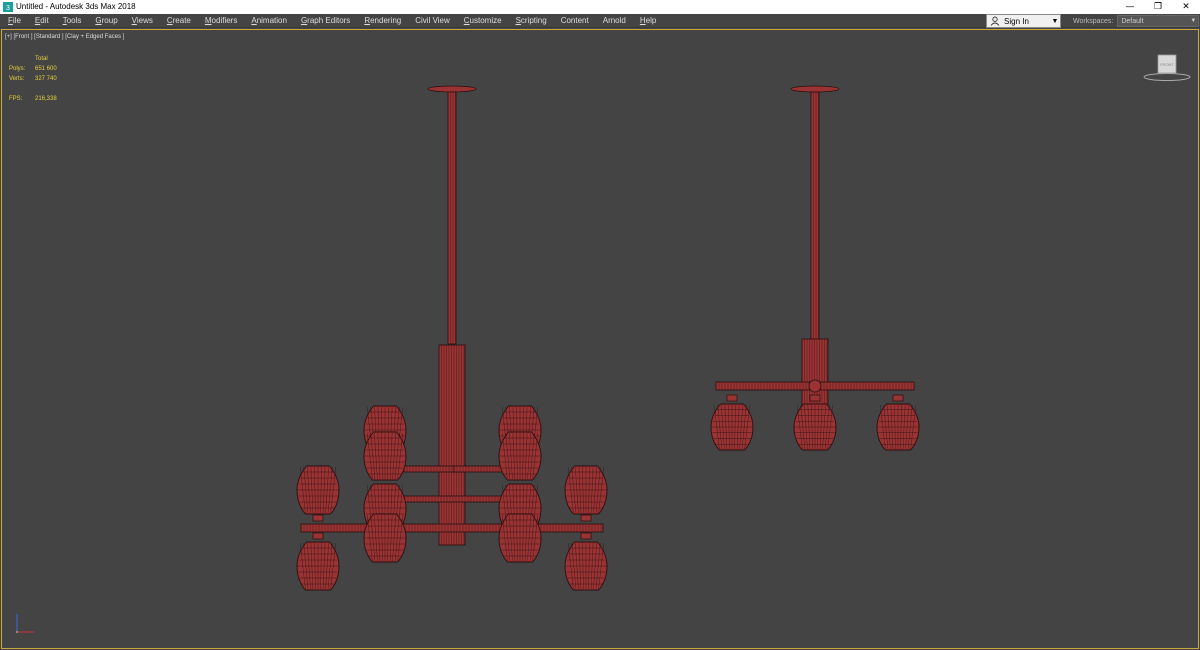 This screenshot has width=1200, height=650. I want to click on chandelier-a-stem, so click(452, 218).